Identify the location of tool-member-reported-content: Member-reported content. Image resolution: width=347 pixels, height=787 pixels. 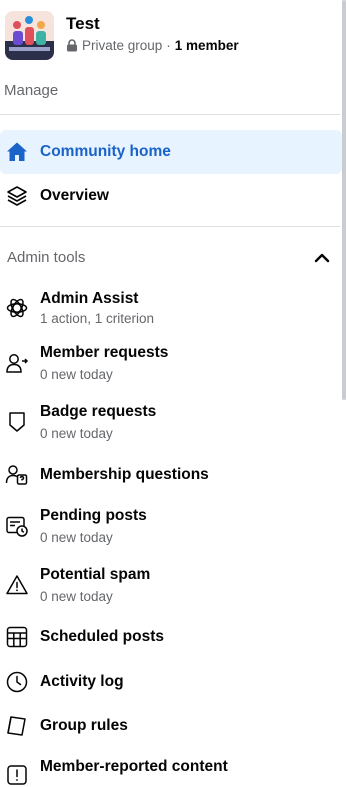
(170, 770).